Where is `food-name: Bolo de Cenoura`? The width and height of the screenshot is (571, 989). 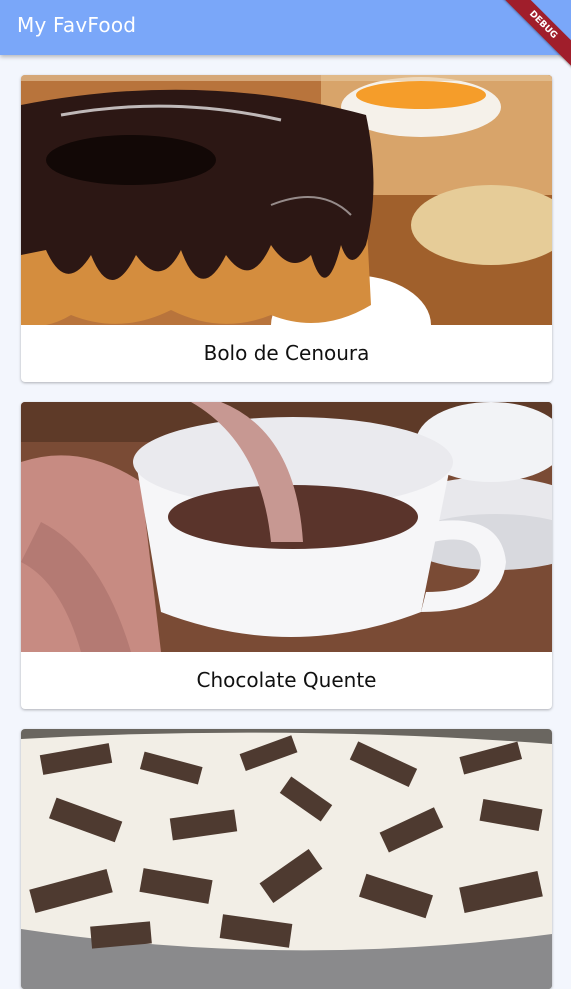 food-name: Bolo de Cenoura is located at coordinates (286, 353).